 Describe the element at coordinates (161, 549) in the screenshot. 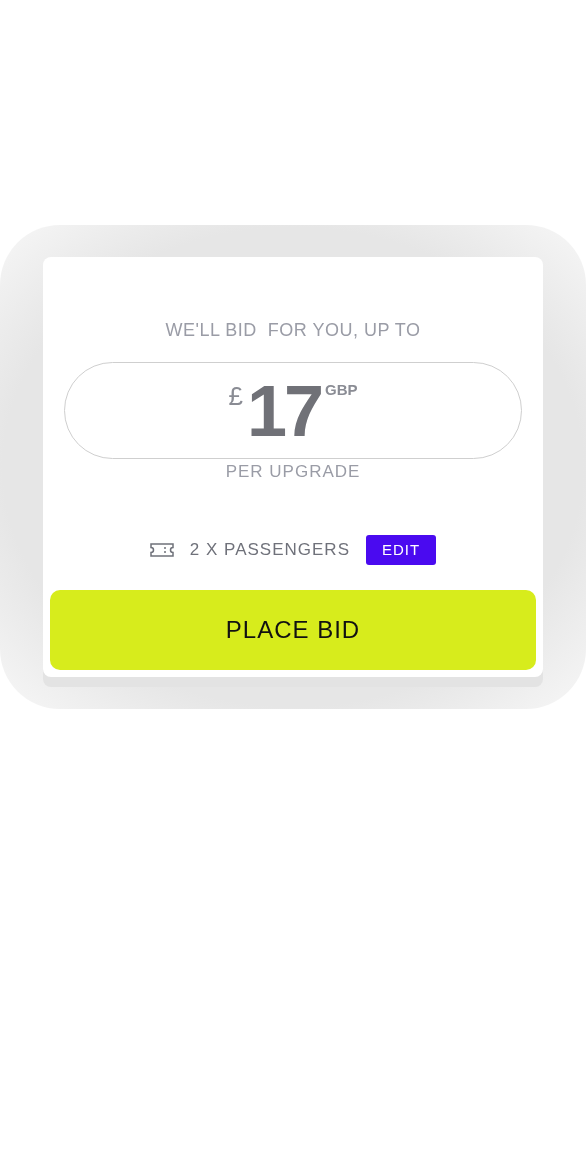

I see `ticket-icon` at that location.